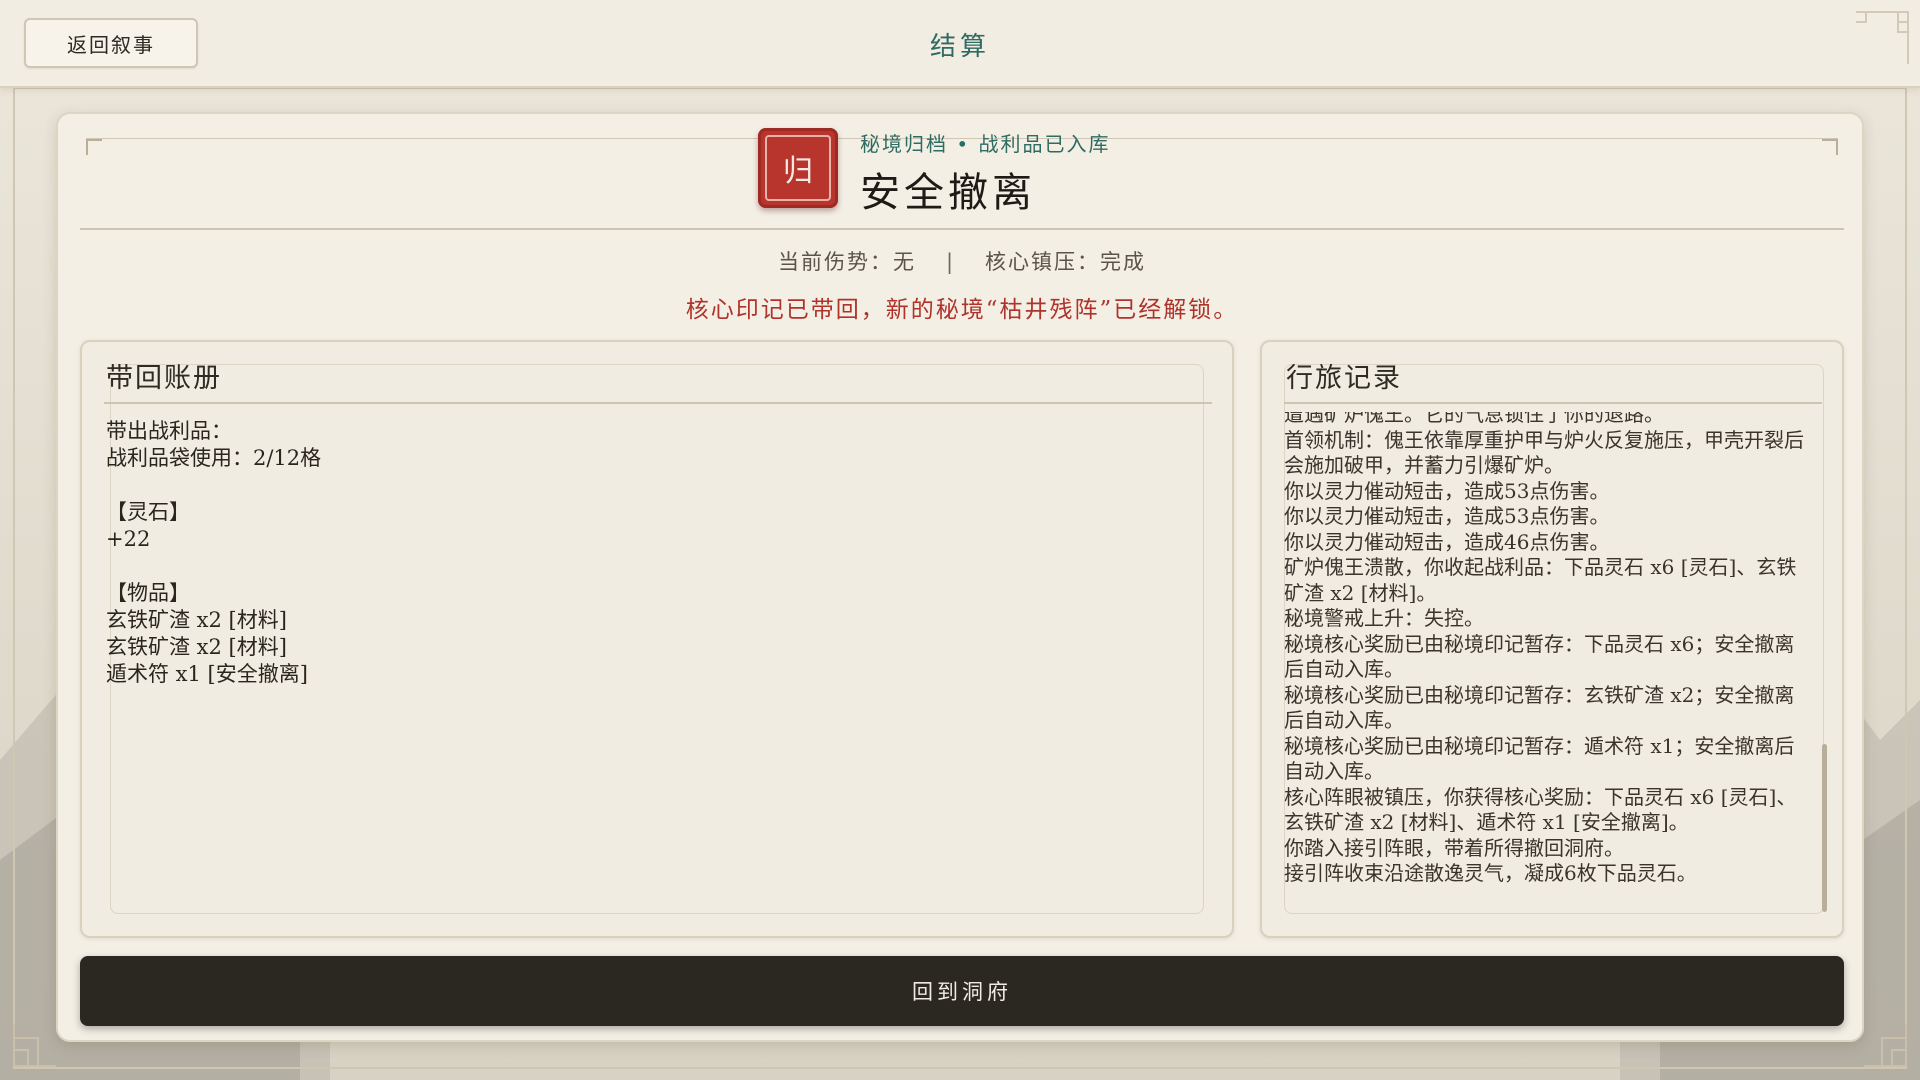 This screenshot has width=1920, height=1080. What do you see at coordinates (1447, 541) in the screenshot?
I see `journal-entry: 你以灵力催动短击，造成46点伤害。` at bounding box center [1447, 541].